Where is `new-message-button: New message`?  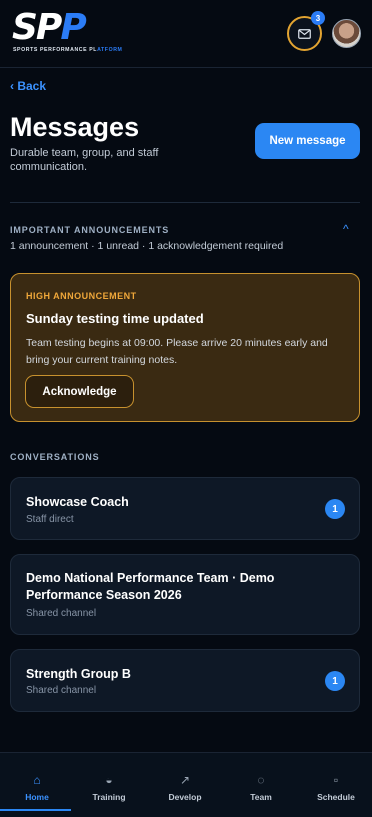
new-message-button: New message is located at coordinates (307, 141).